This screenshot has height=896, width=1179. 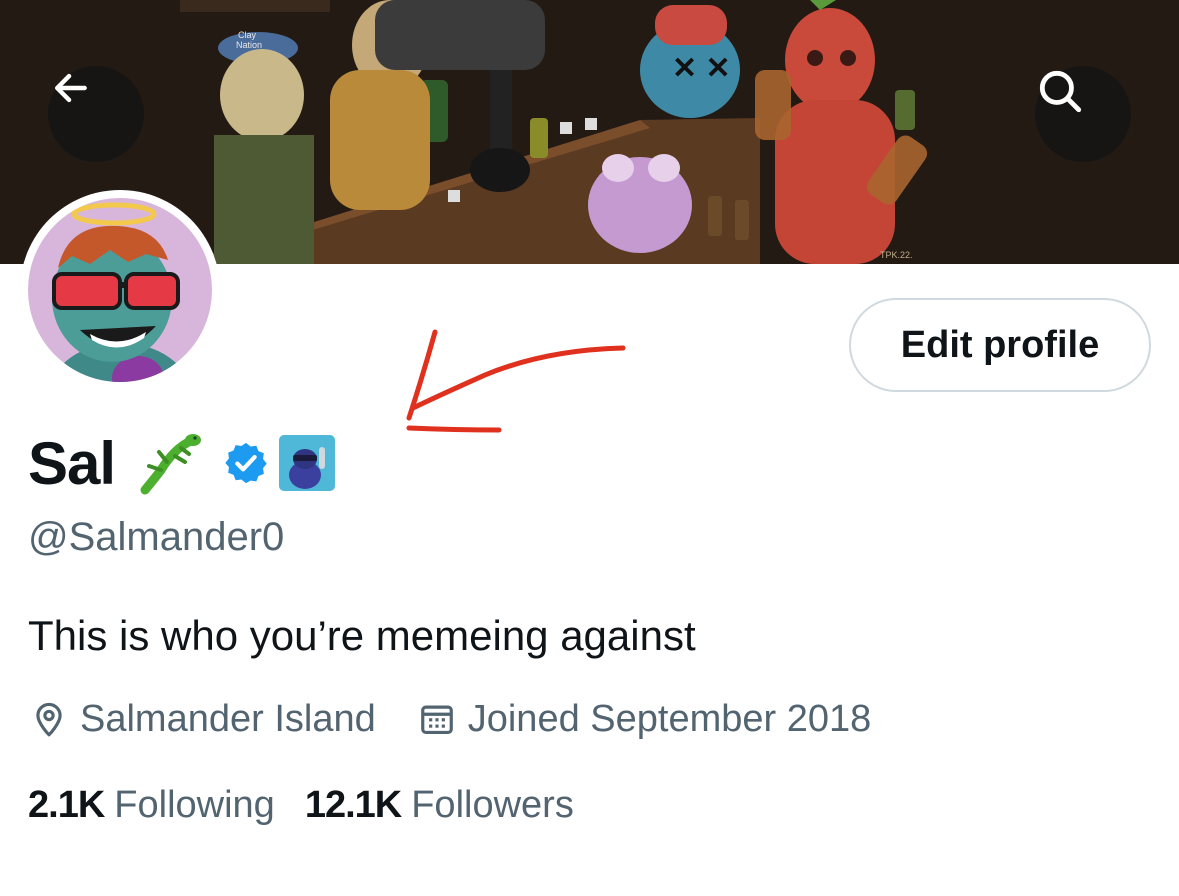 I want to click on following-label: Following, so click(x=194, y=804).